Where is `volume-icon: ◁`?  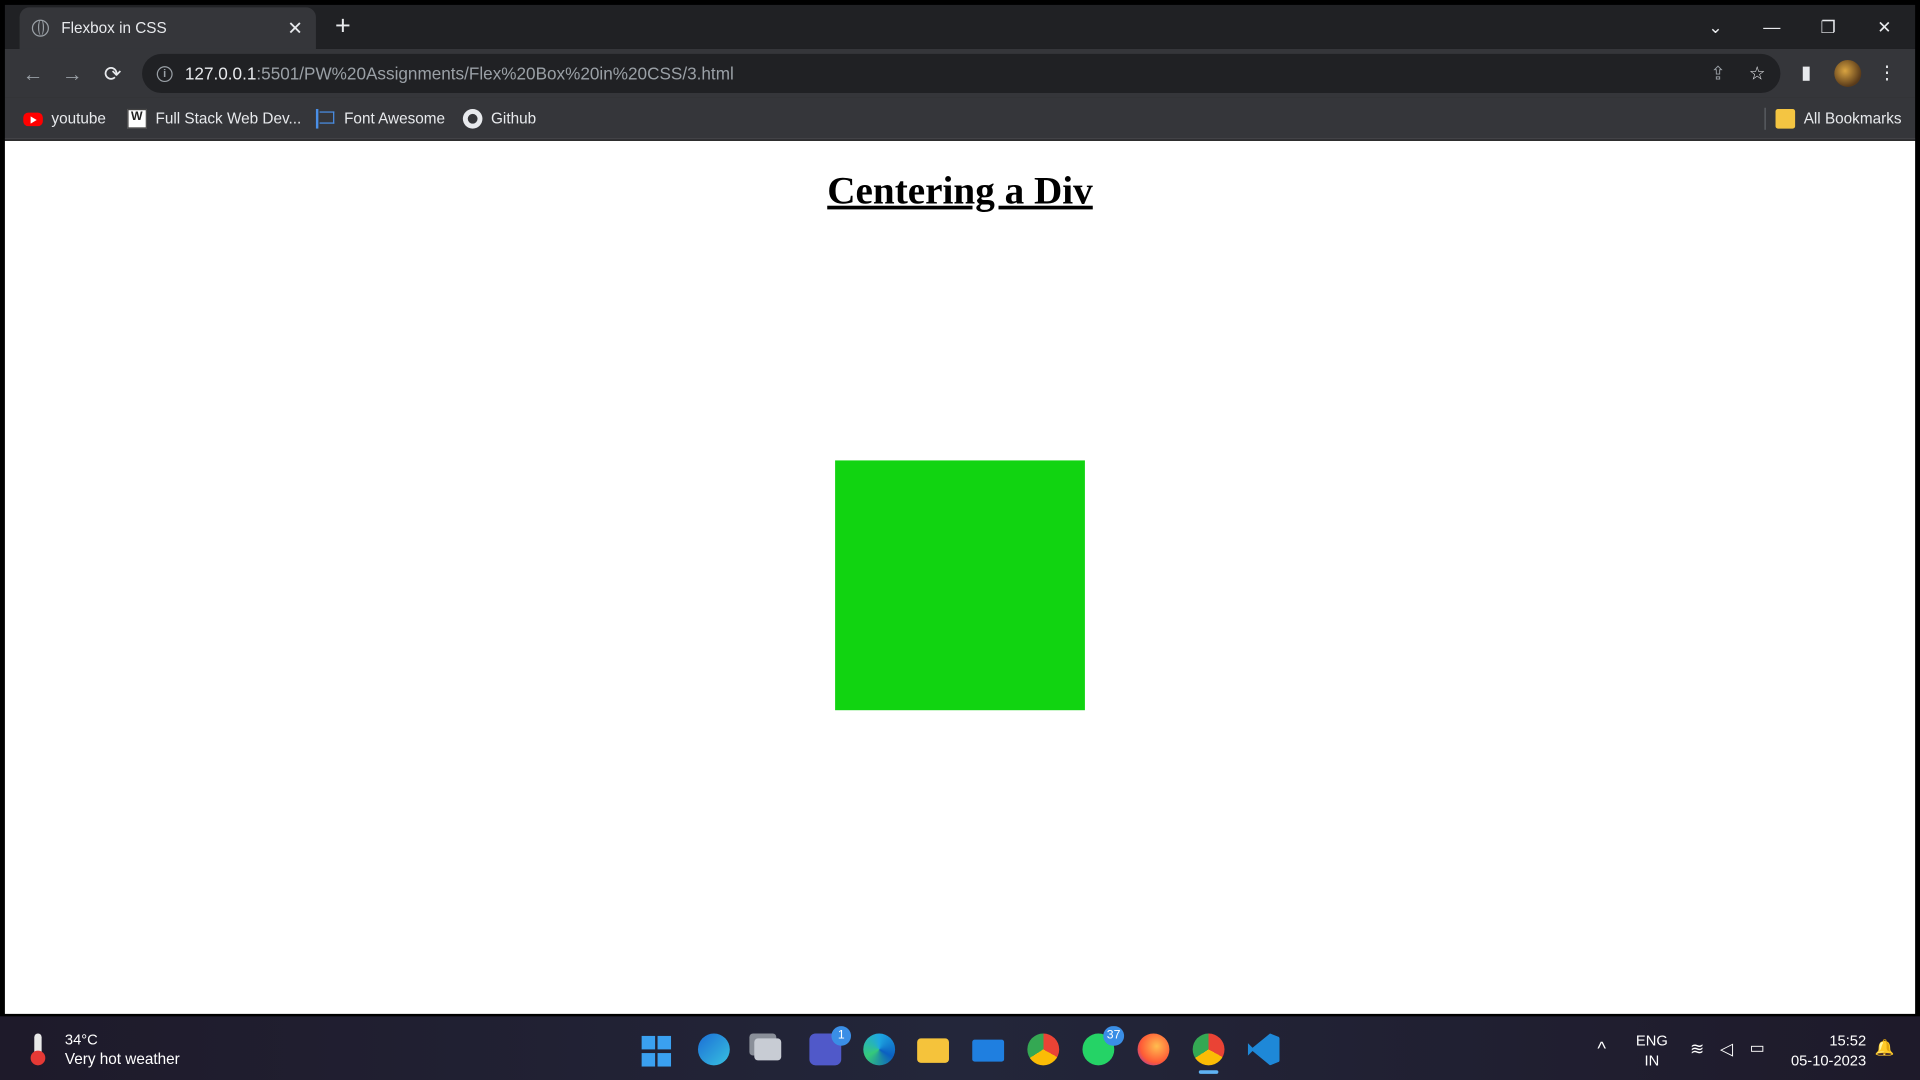 volume-icon: ◁ is located at coordinates (1726, 1048).